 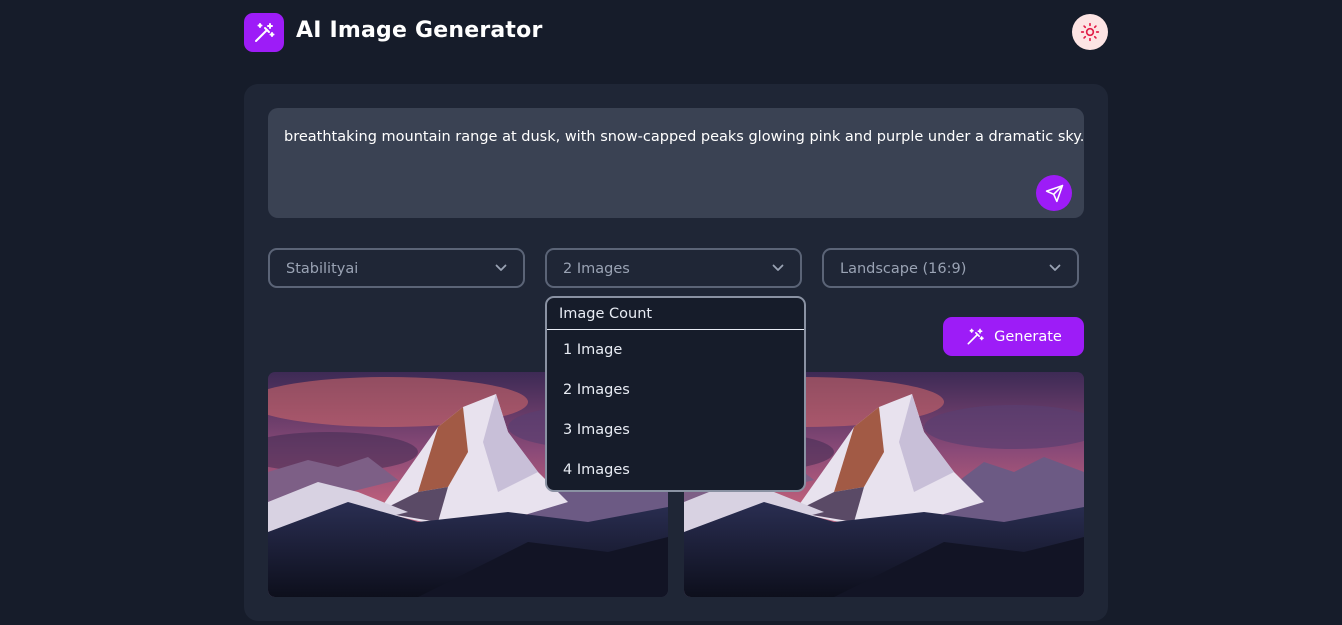 I want to click on dropdown-header: Image Count, so click(x=675, y=314).